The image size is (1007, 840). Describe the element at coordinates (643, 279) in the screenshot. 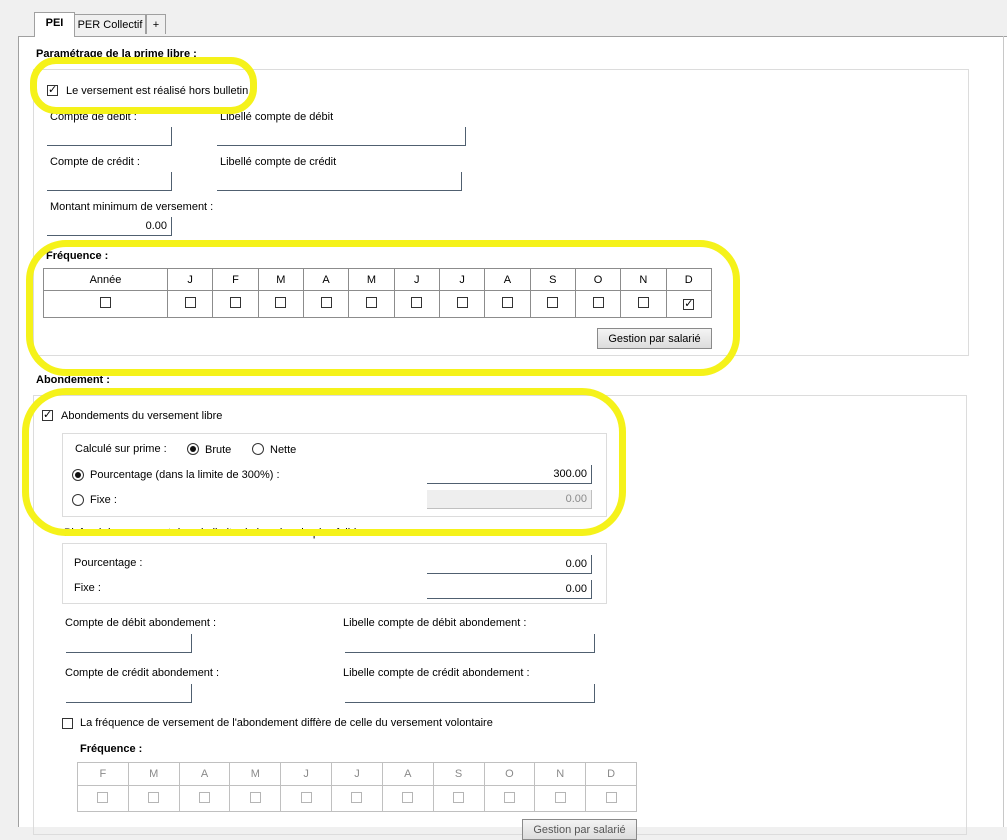

I see `frequence-header-cell: N` at that location.